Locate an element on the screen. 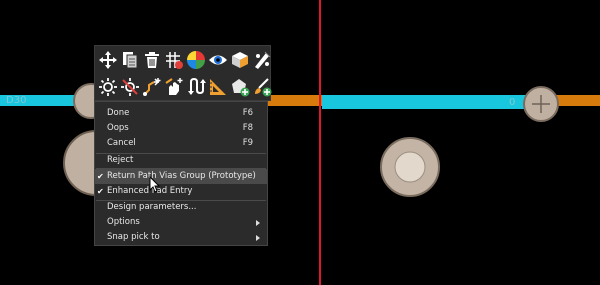 The image size is (600, 285). trace-net-label: D30 is located at coordinates (16, 100).